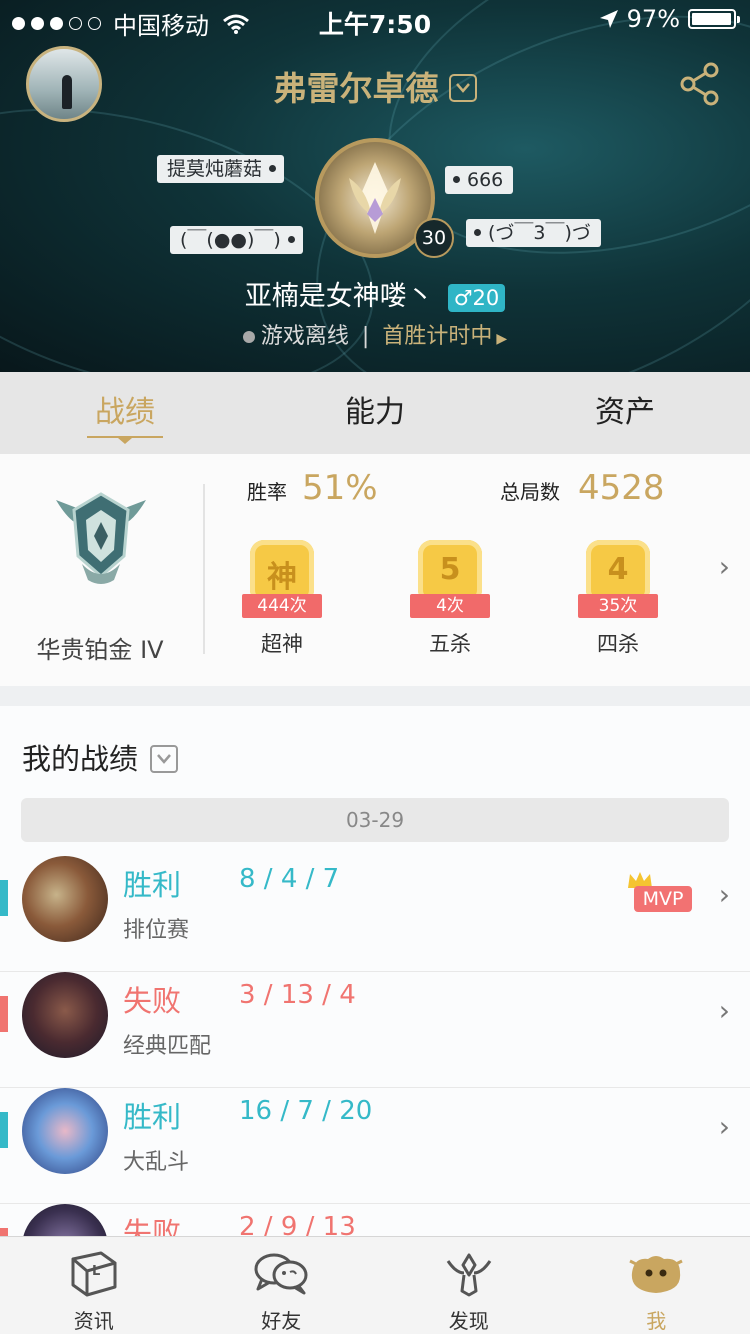 The width and height of the screenshot is (750, 1334). I want to click on nav-friends: 好友, so click(282, 1285).